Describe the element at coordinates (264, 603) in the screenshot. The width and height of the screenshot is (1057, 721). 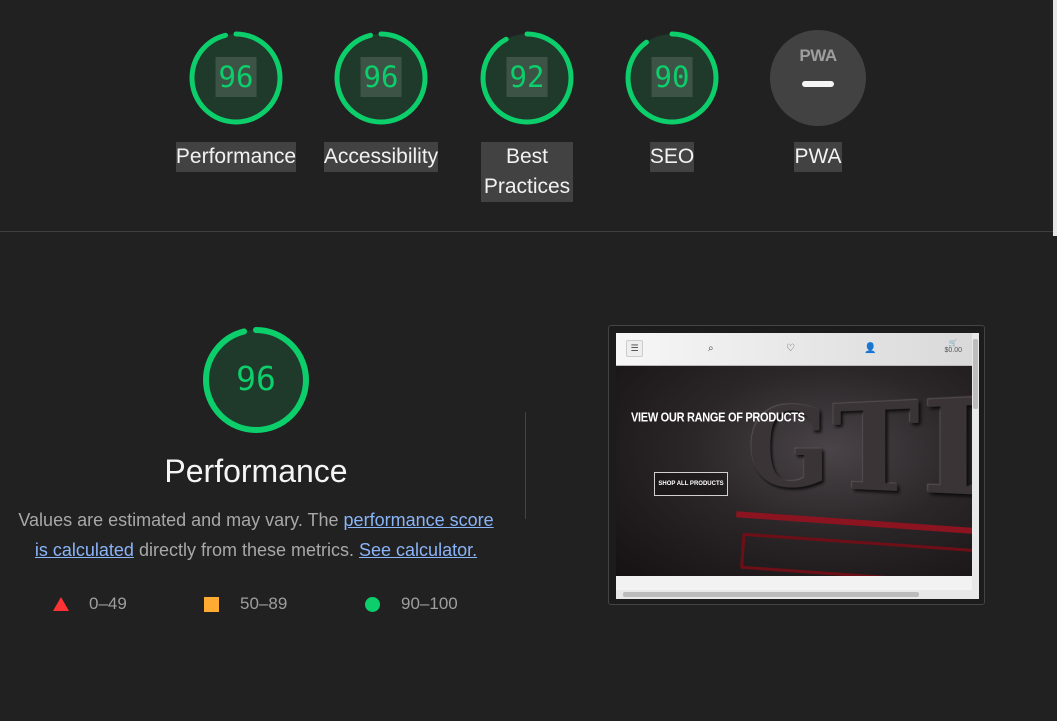
I see `legend-range: 50–89` at that location.